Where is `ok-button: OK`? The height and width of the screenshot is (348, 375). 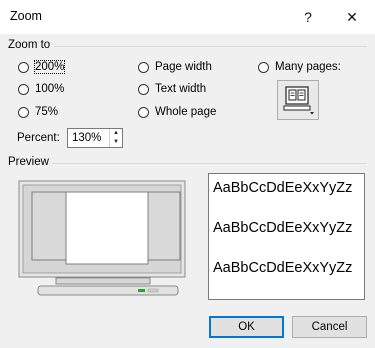
ok-button: OK is located at coordinates (246, 327).